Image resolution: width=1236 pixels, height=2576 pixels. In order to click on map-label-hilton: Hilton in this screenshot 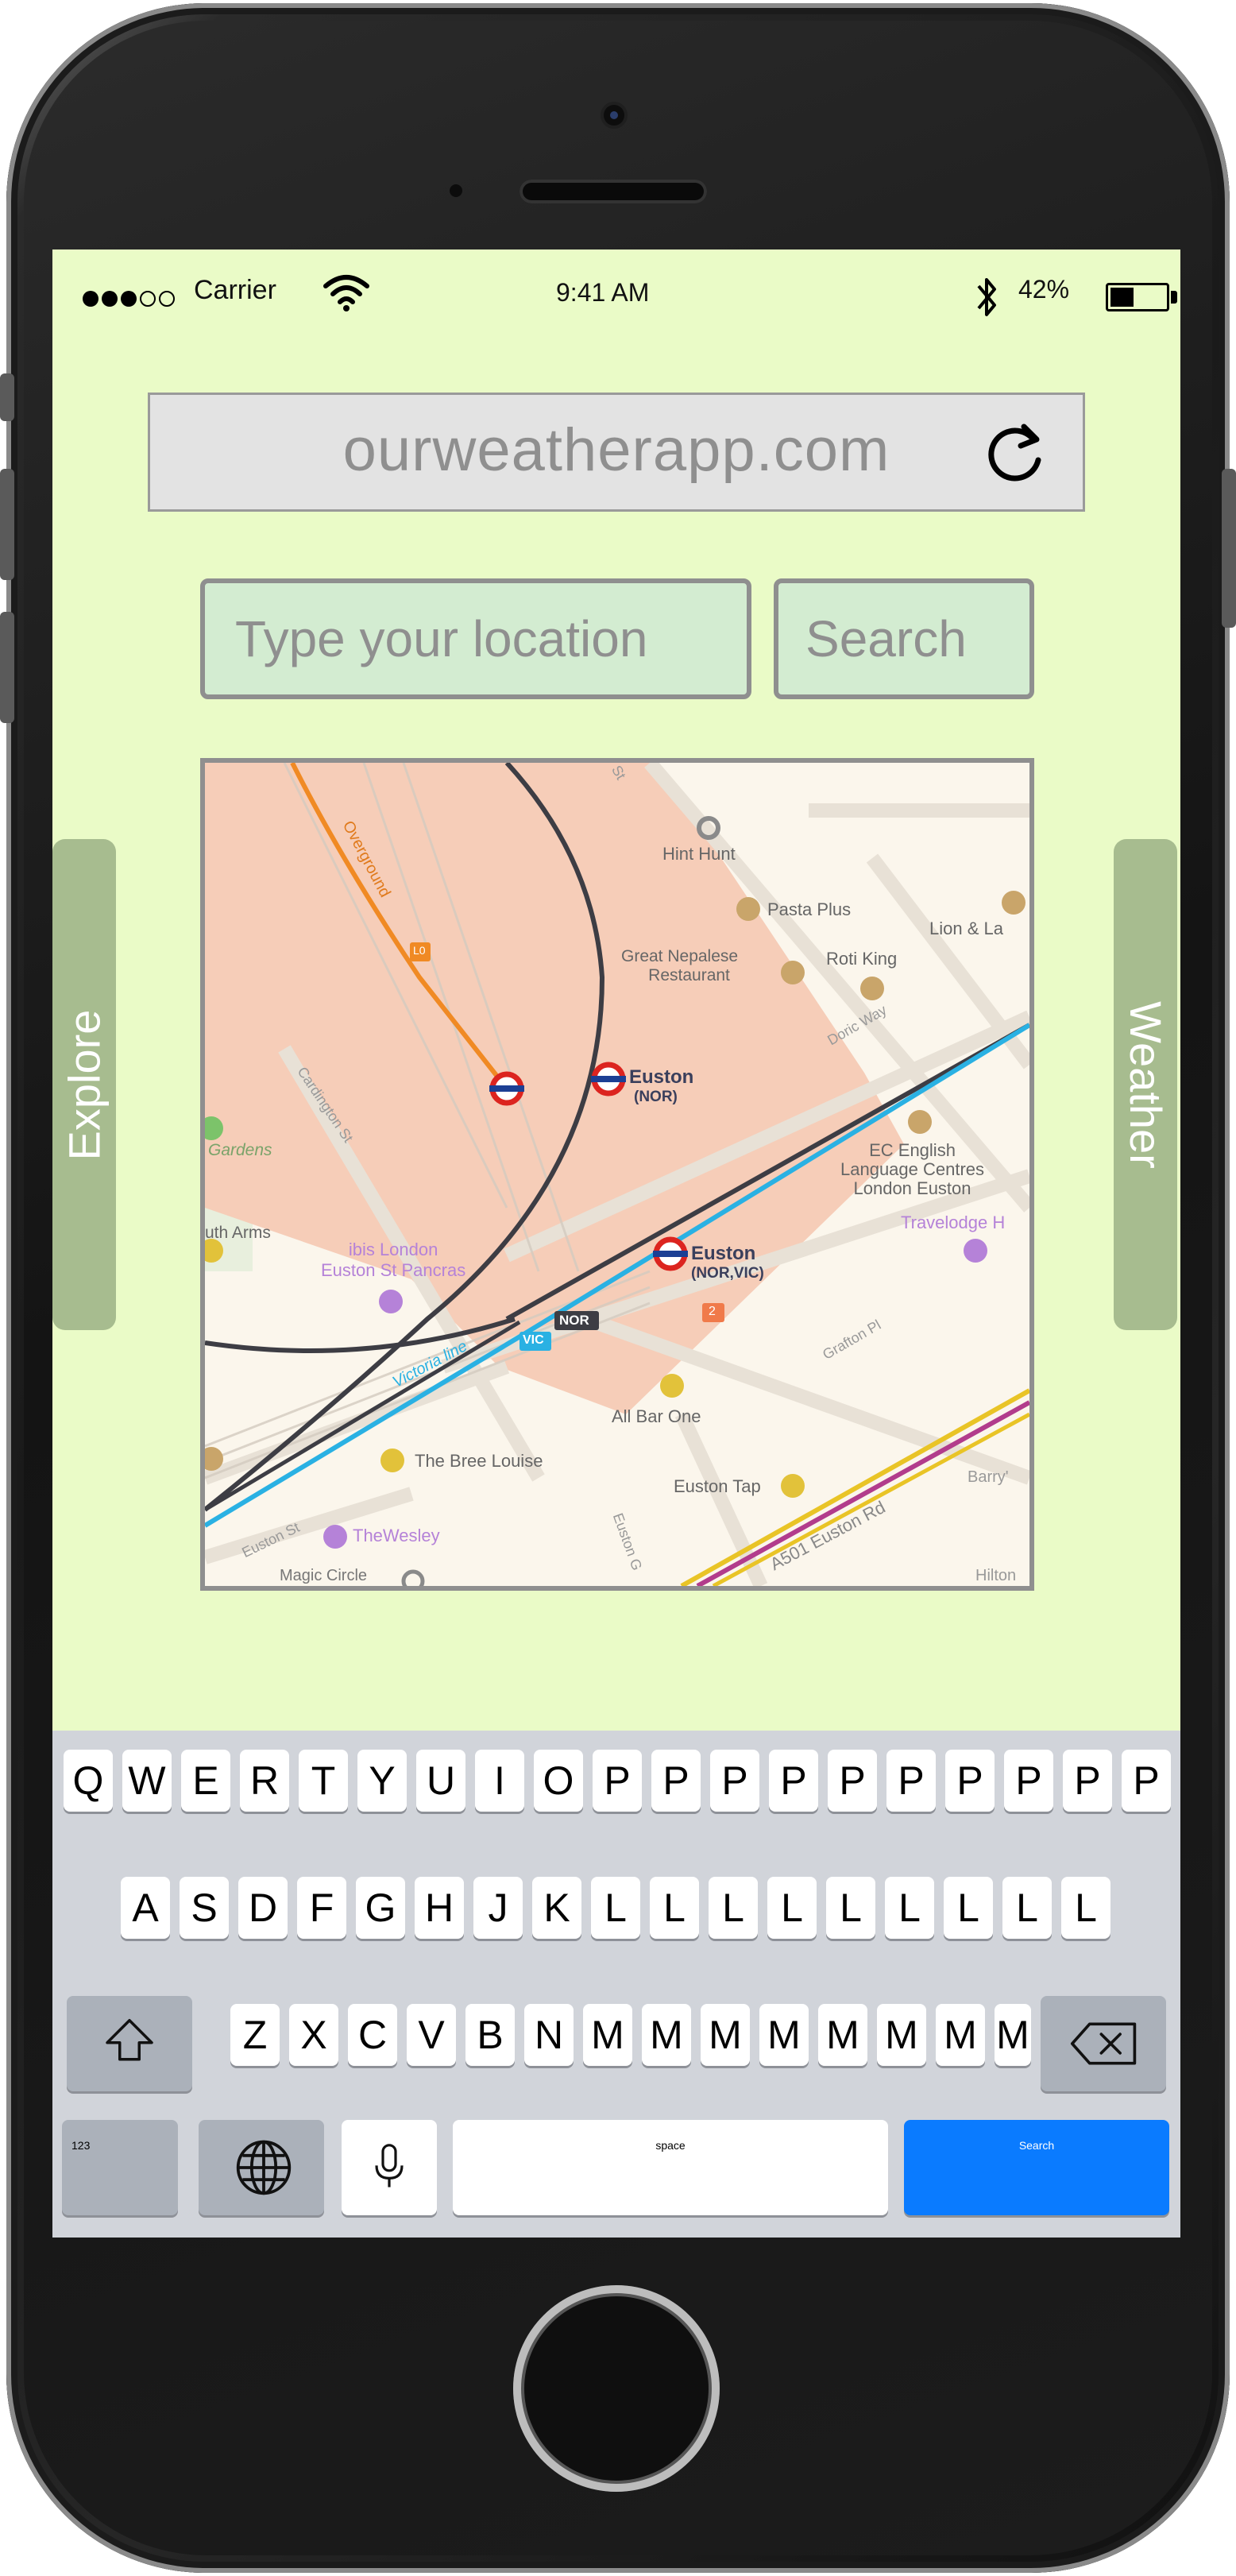, I will do `click(996, 1575)`.